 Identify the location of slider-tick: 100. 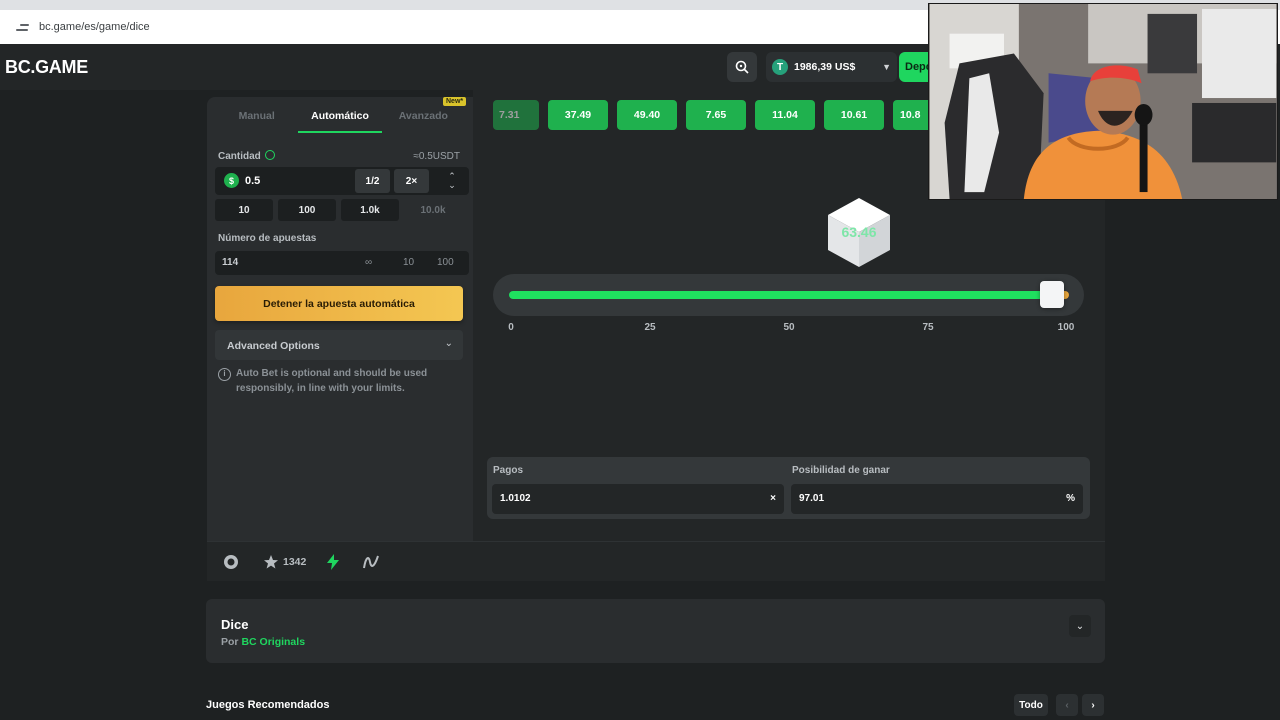
(1066, 327).